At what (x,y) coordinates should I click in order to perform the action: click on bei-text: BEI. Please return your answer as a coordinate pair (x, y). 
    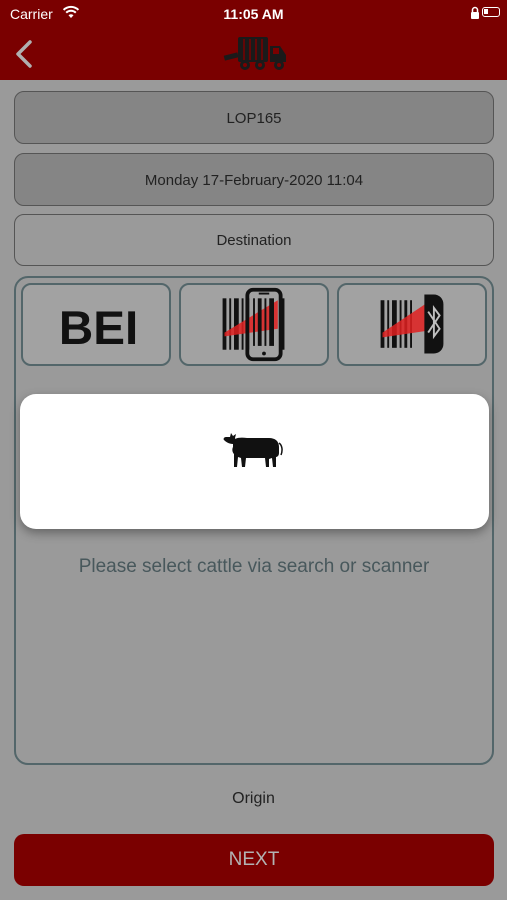
    Looking at the image, I should click on (98, 328).